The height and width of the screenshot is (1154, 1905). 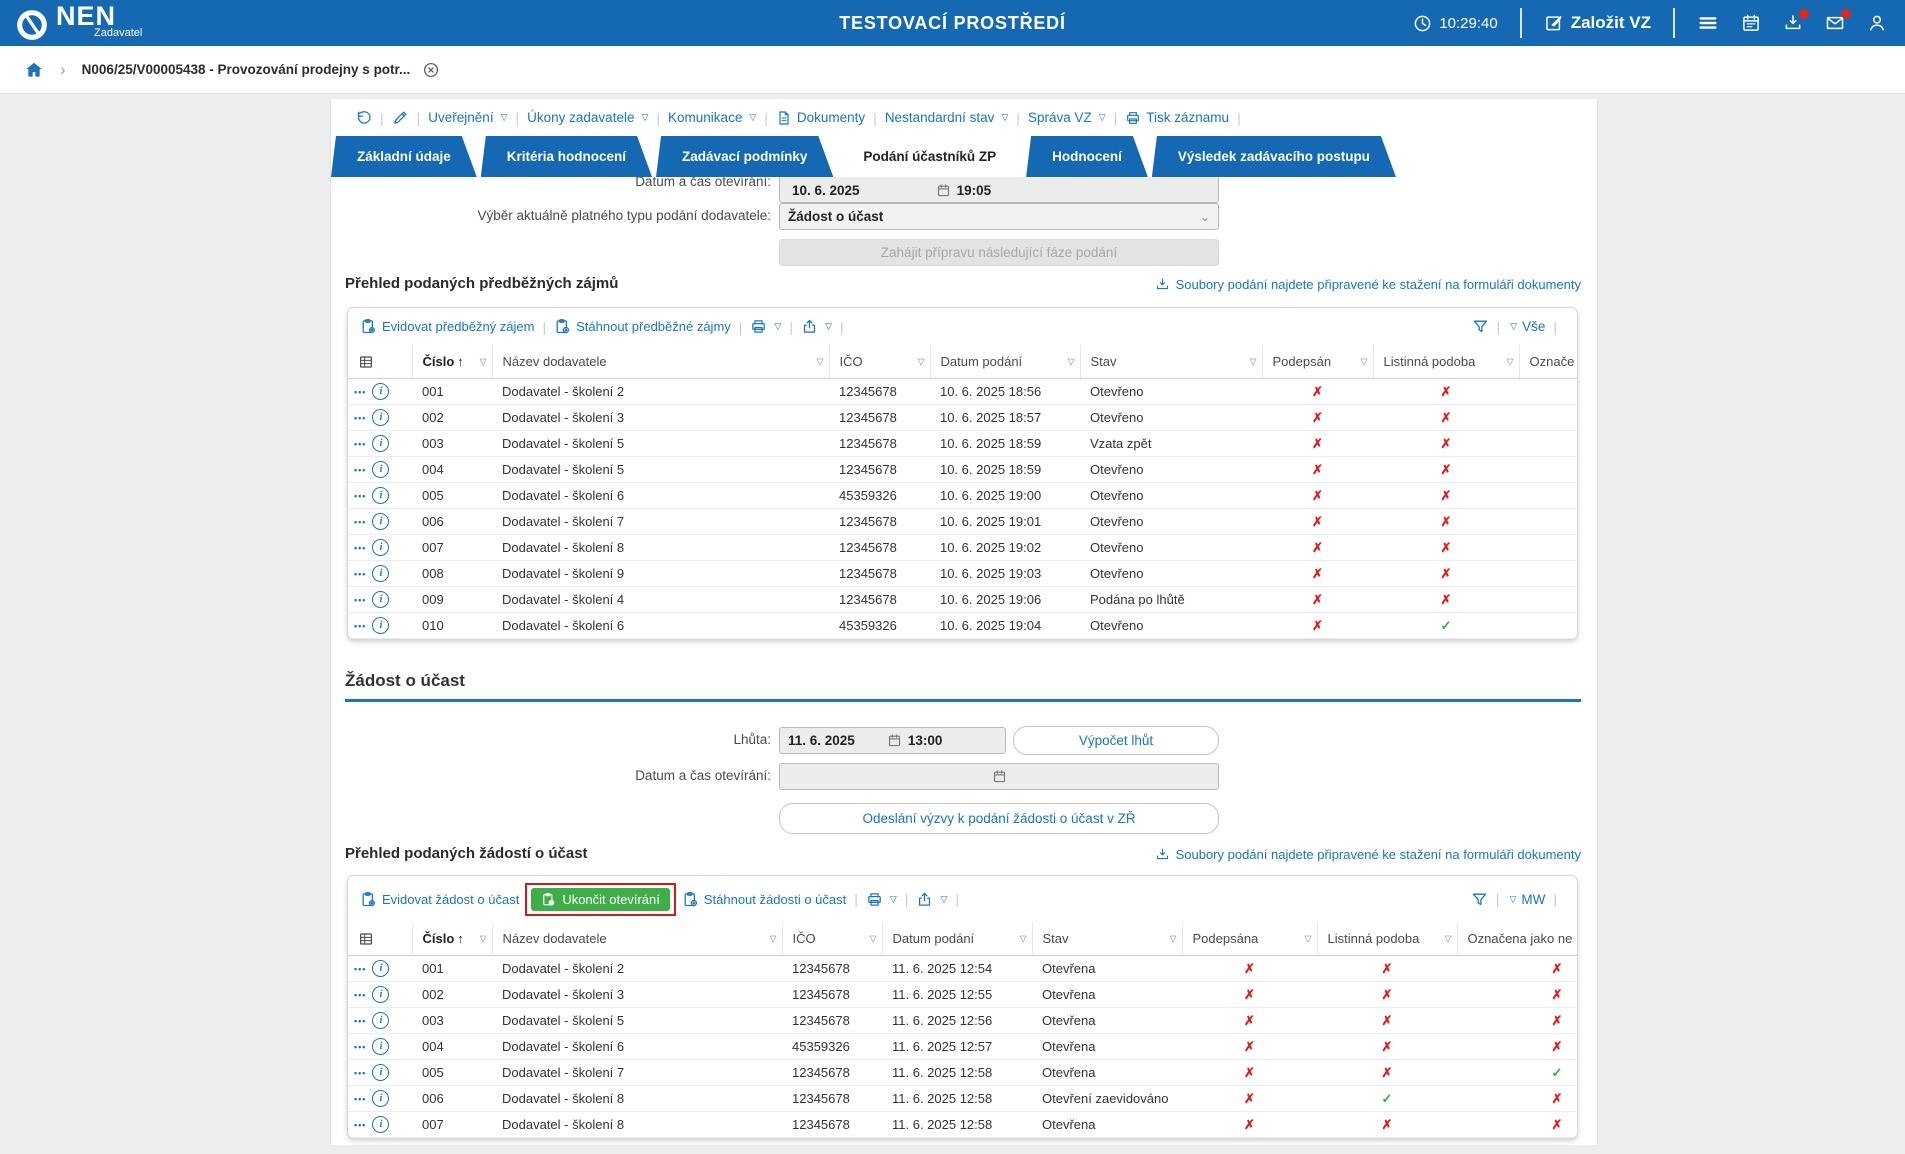 I want to click on calendar-button, so click(x=1751, y=23).